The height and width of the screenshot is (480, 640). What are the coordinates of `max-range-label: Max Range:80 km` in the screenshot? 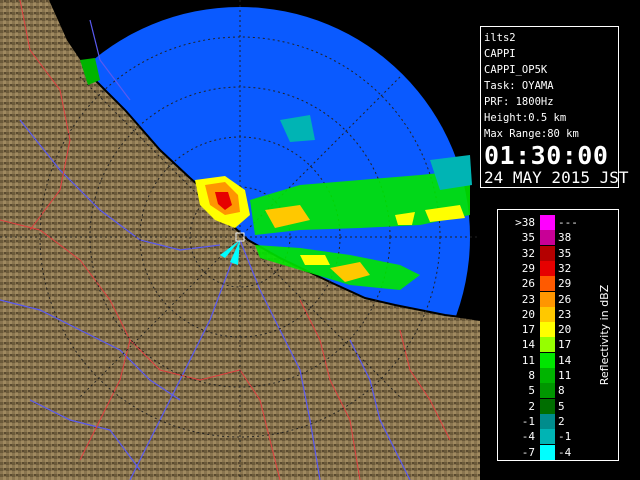 It's located at (531, 134).